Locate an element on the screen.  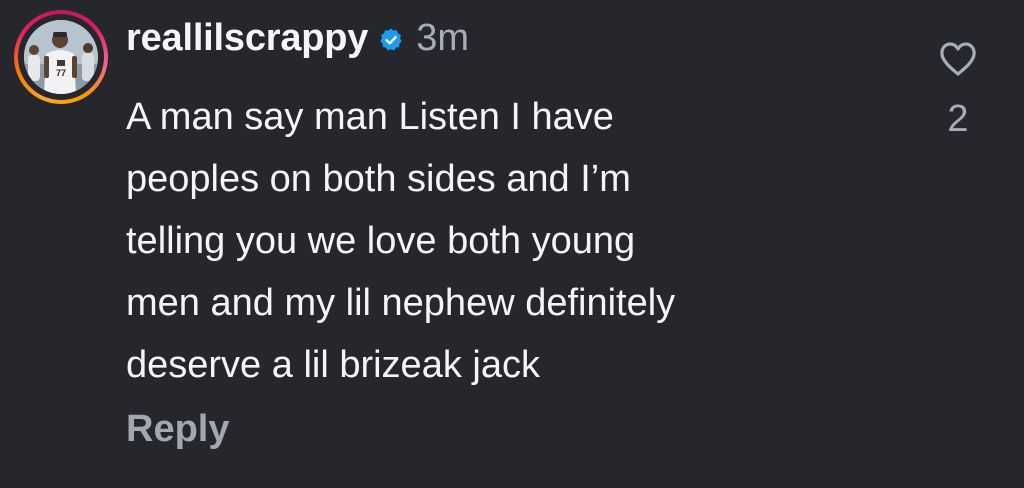
like-count: 2 is located at coordinates (958, 119).